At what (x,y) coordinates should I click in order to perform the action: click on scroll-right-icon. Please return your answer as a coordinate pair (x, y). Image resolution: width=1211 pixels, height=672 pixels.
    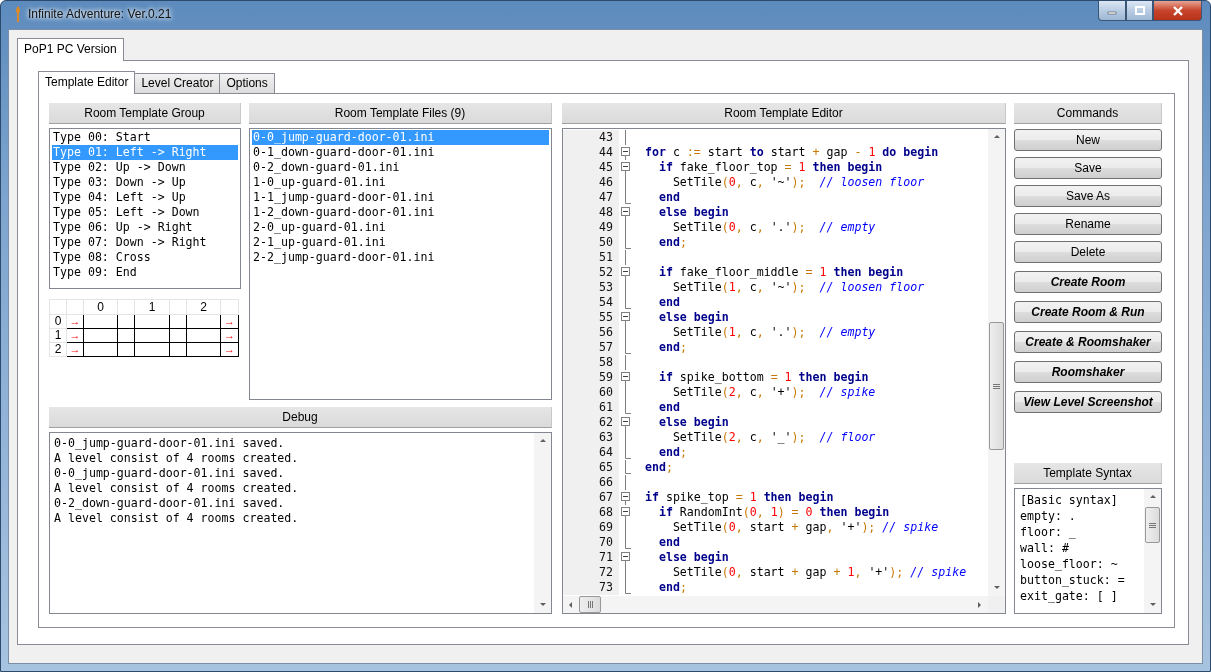
    Looking at the image, I should click on (980, 604).